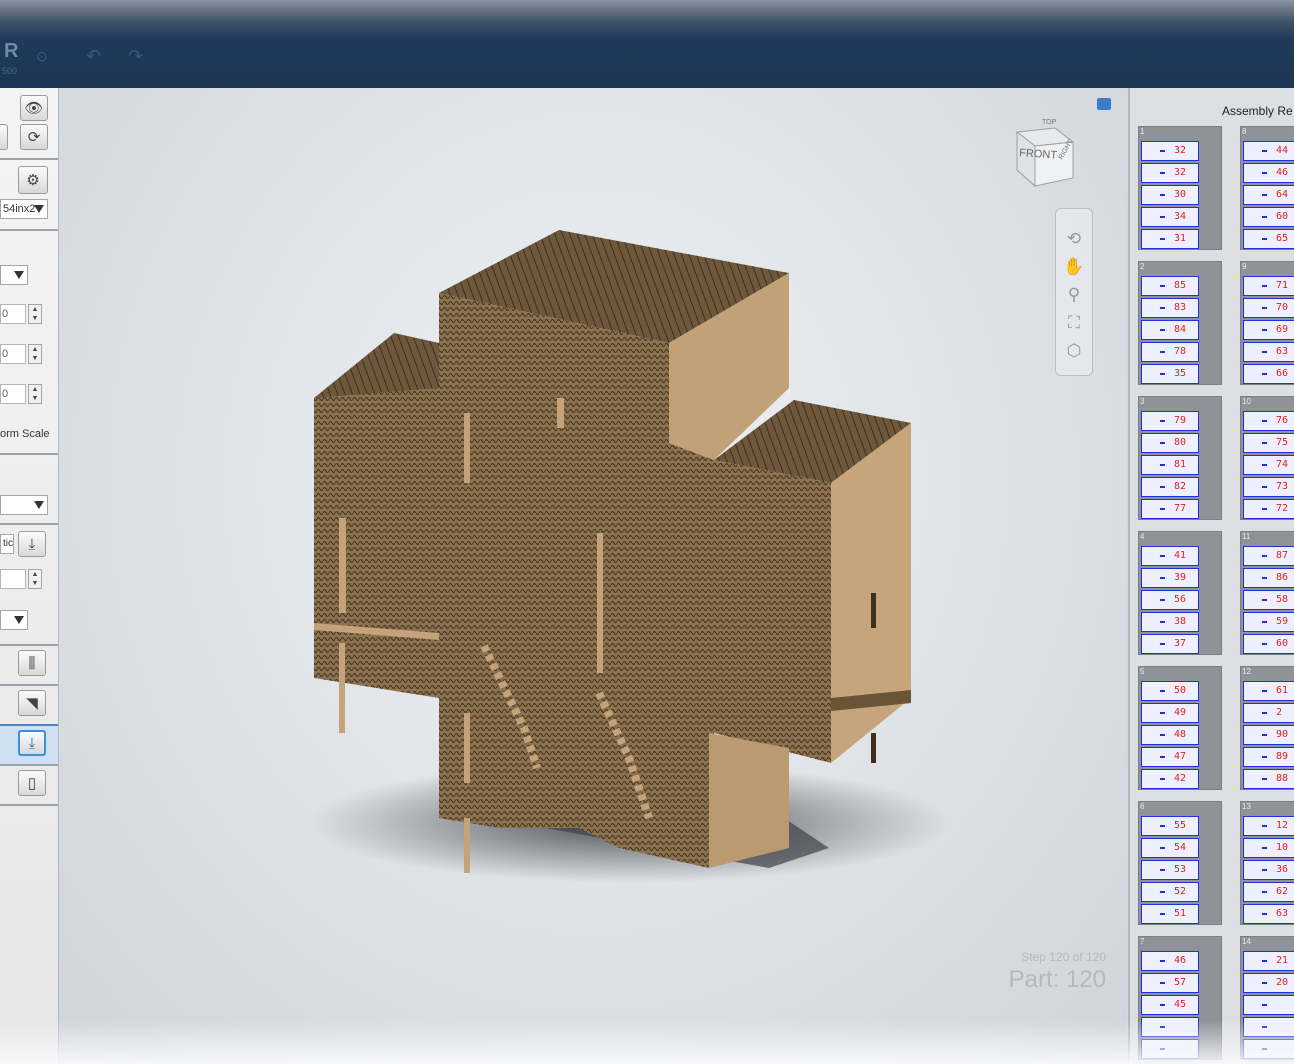  I want to click on sheet-thumbnail: 2 85 83 84 78 35, so click(1180, 323).